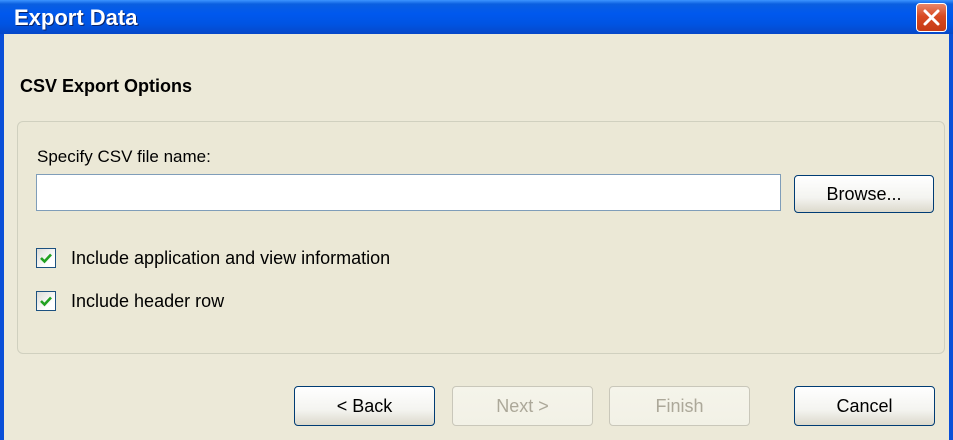 The image size is (953, 440). What do you see at coordinates (522, 406) in the screenshot?
I see `next-button: Next >` at bounding box center [522, 406].